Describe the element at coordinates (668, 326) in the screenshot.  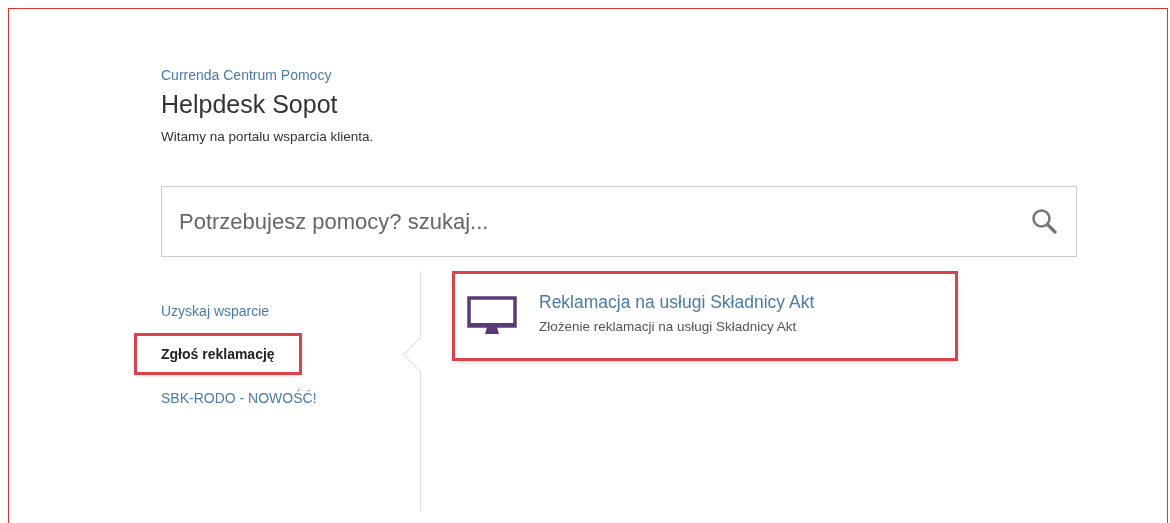
I see `request-type-description: Złożenie reklamacji na usługi Składnicy Akt` at that location.